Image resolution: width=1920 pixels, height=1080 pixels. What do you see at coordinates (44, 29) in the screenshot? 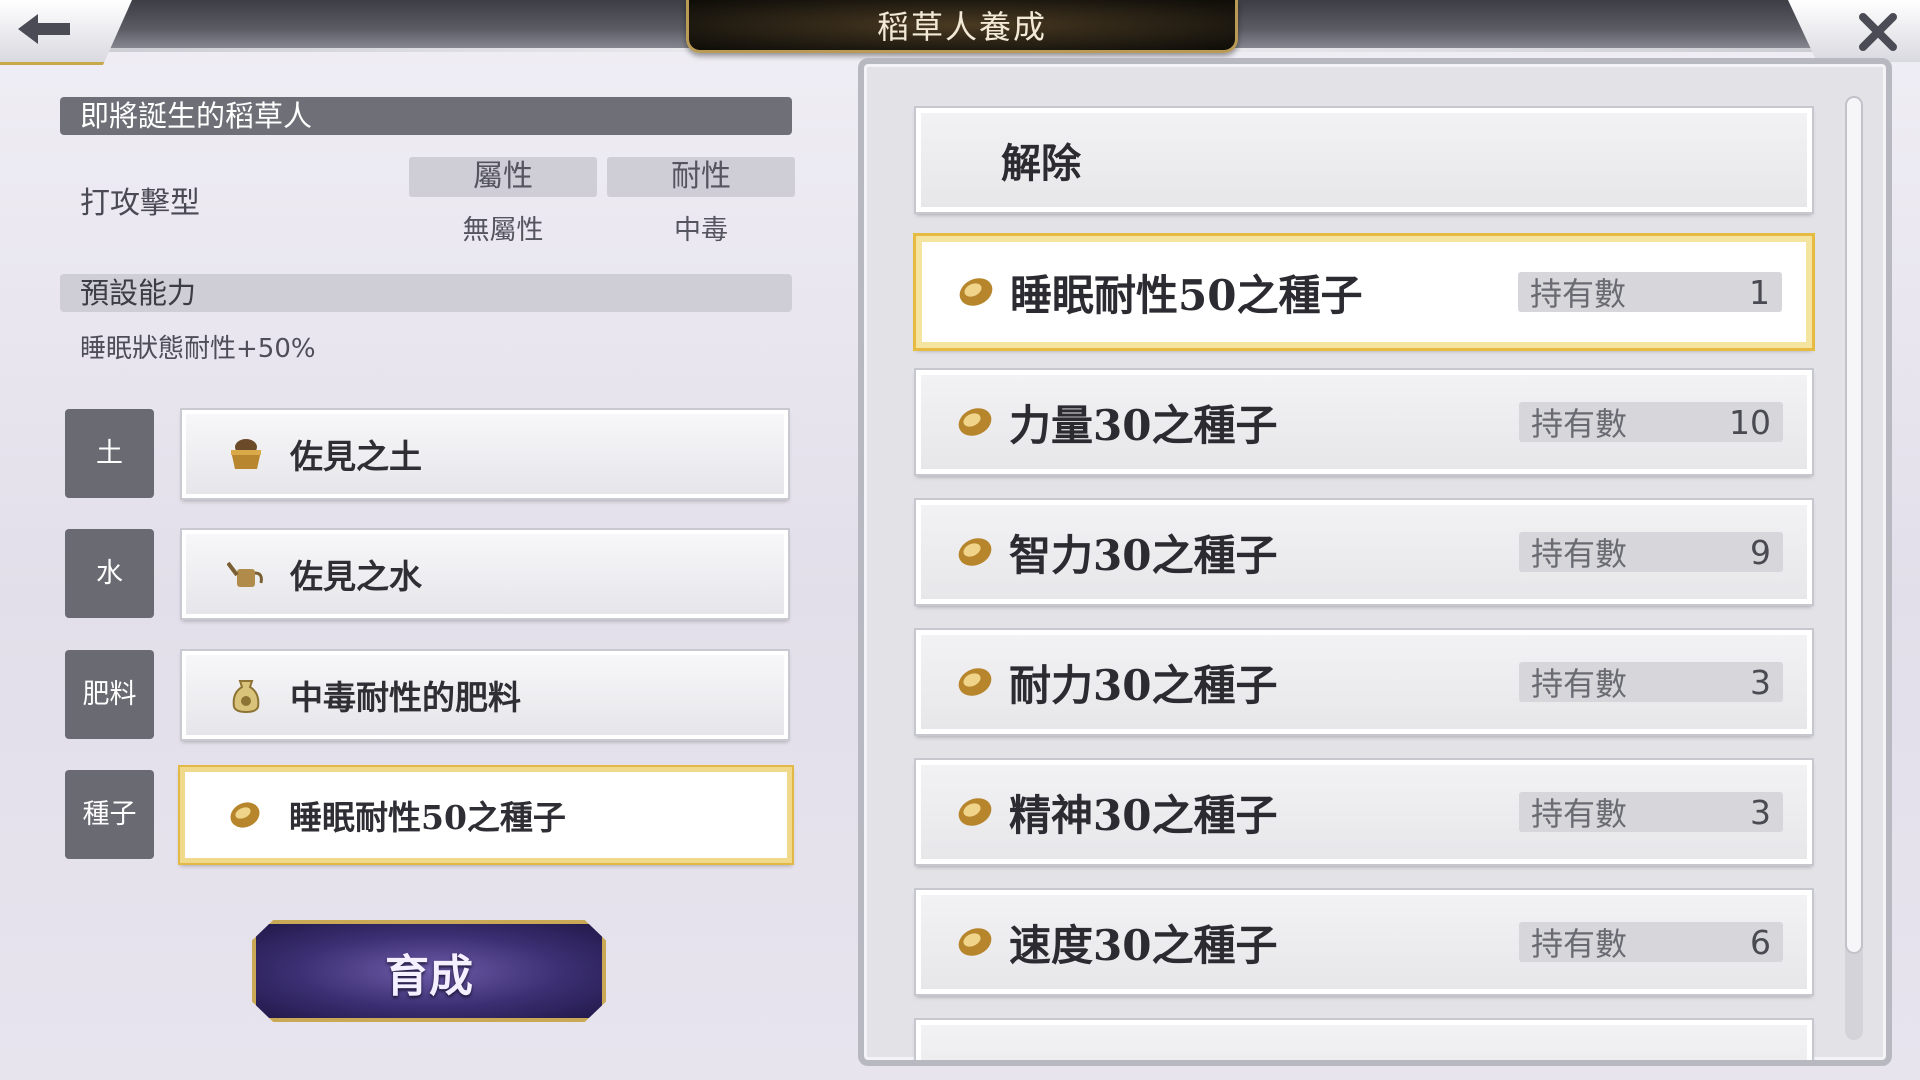
I see `arrow-left-icon` at bounding box center [44, 29].